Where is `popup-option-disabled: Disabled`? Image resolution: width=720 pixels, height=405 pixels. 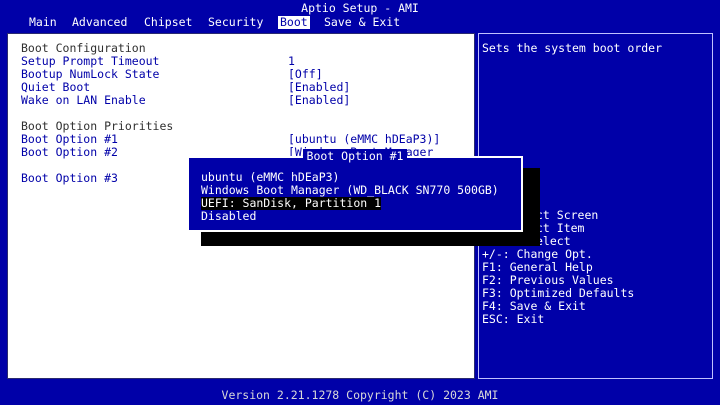 popup-option-disabled: Disabled is located at coordinates (228, 216).